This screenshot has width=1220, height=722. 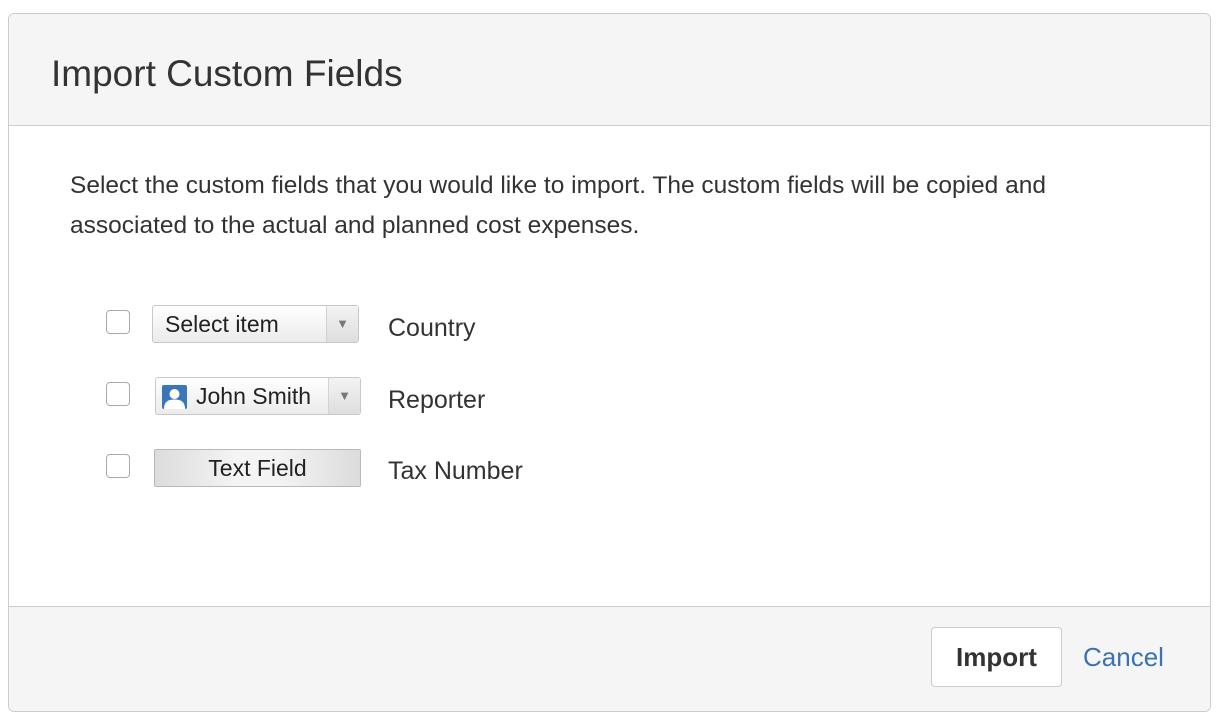 What do you see at coordinates (609, 325) in the screenshot?
I see `field-row-country: Select item ▼ Country` at bounding box center [609, 325].